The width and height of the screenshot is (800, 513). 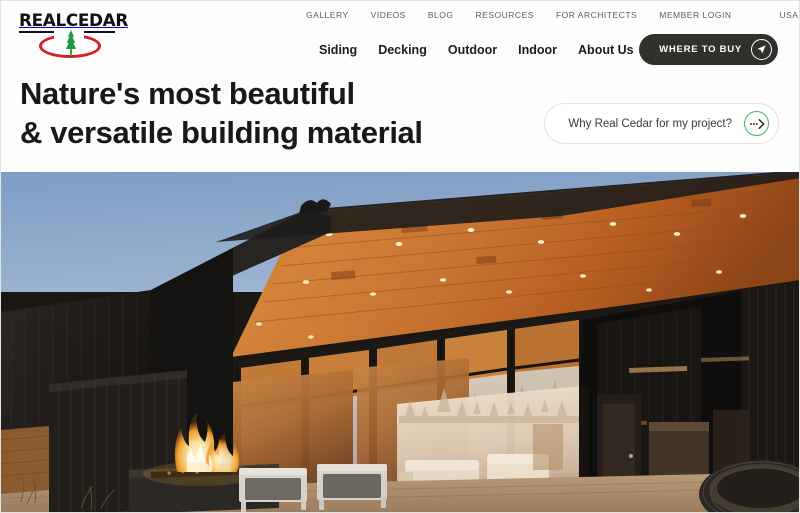 I want to click on site-logo: REALCEDAR, so click(x=74, y=34).